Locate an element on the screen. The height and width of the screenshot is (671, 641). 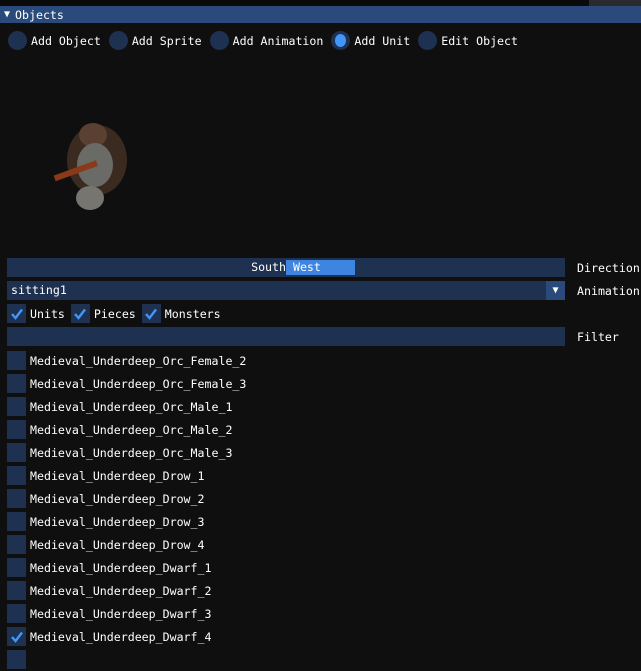
filter-row: Filter is located at coordinates (313, 336).